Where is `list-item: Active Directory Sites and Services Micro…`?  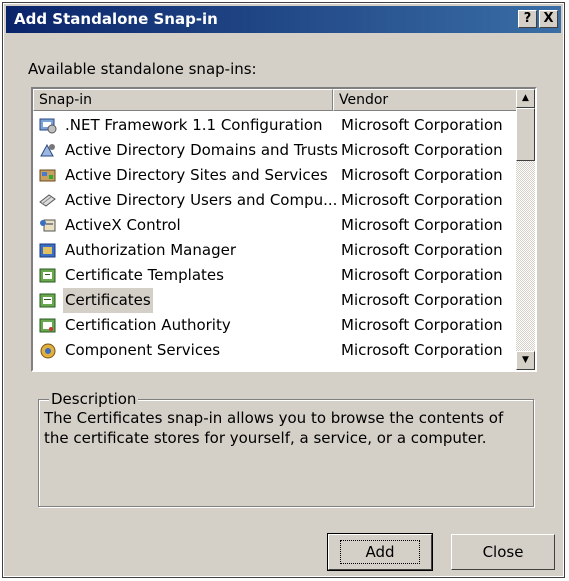 list-item: Active Directory Sites and Services Micro… is located at coordinates (275, 175).